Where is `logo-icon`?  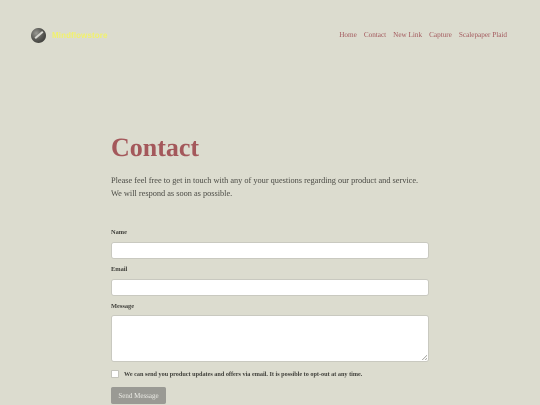
logo-icon is located at coordinates (38, 35).